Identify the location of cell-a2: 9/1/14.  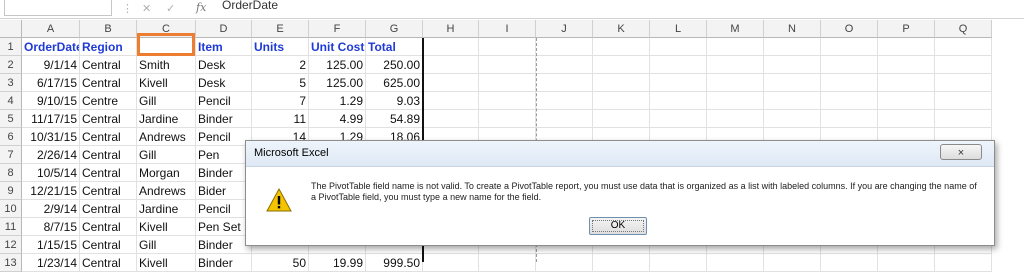
(51, 65).